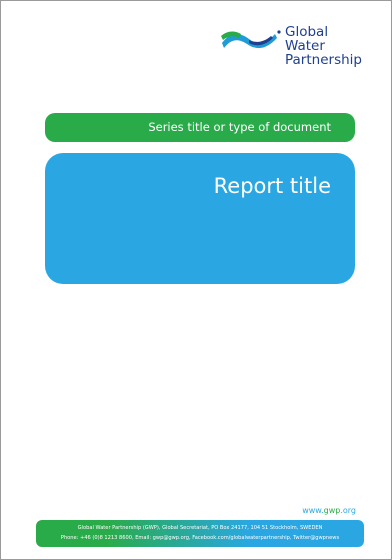  I want to click on url-prefix: www., so click(313, 510).